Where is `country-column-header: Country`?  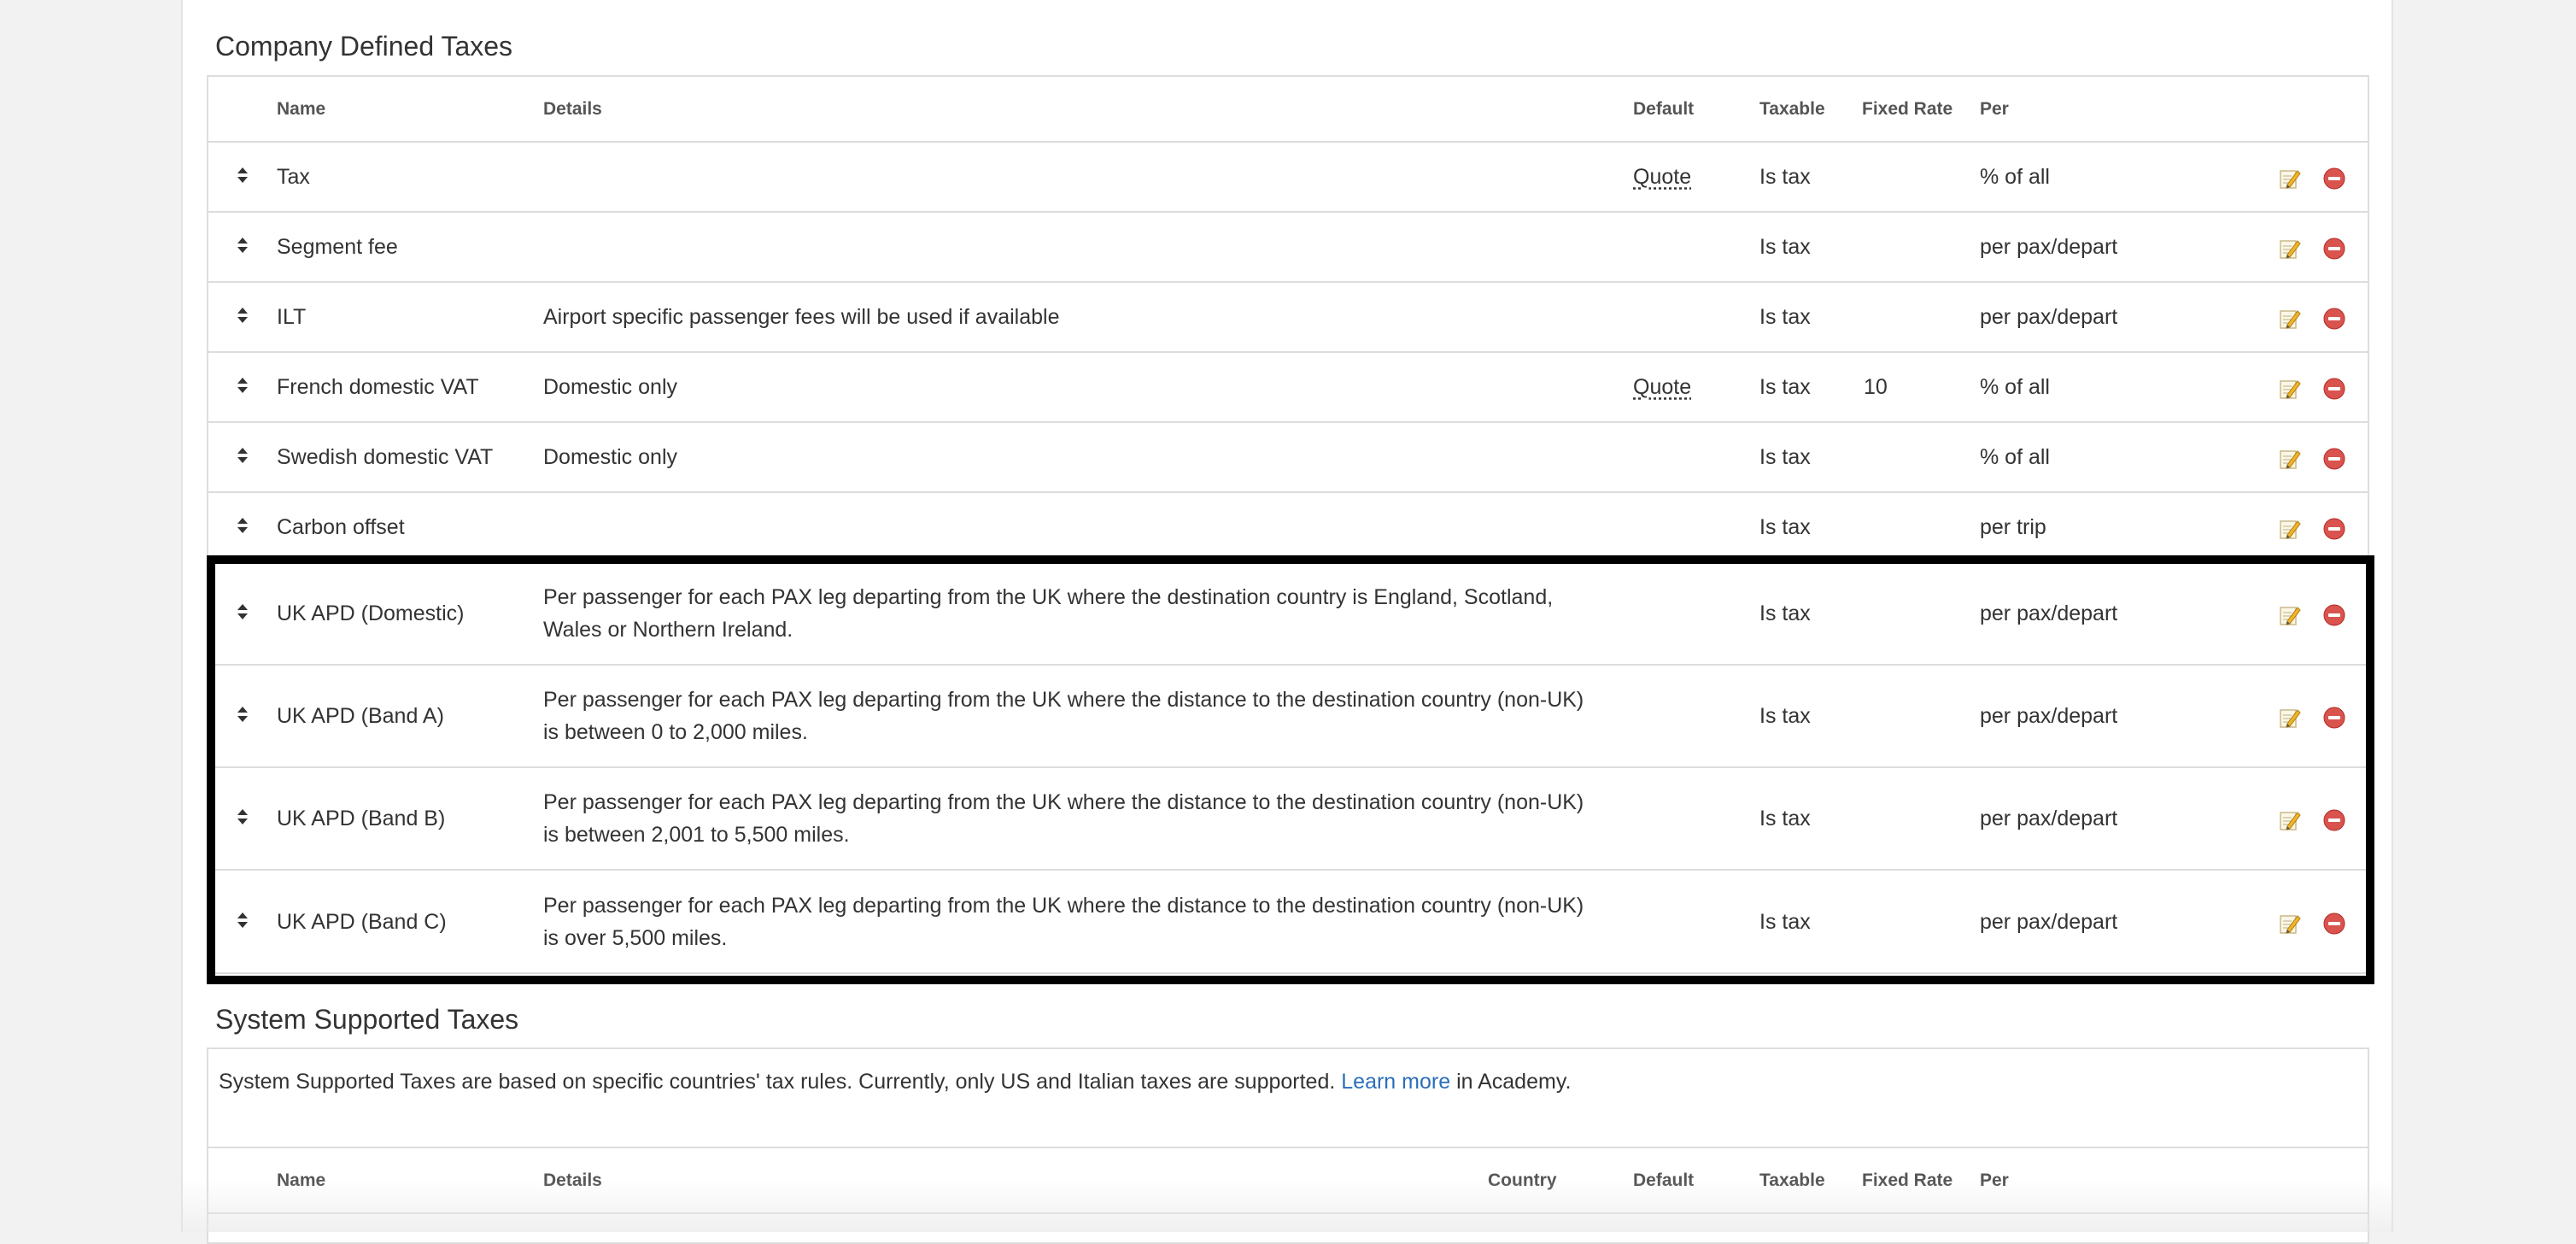
country-column-header: Country is located at coordinates (1560, 1181).